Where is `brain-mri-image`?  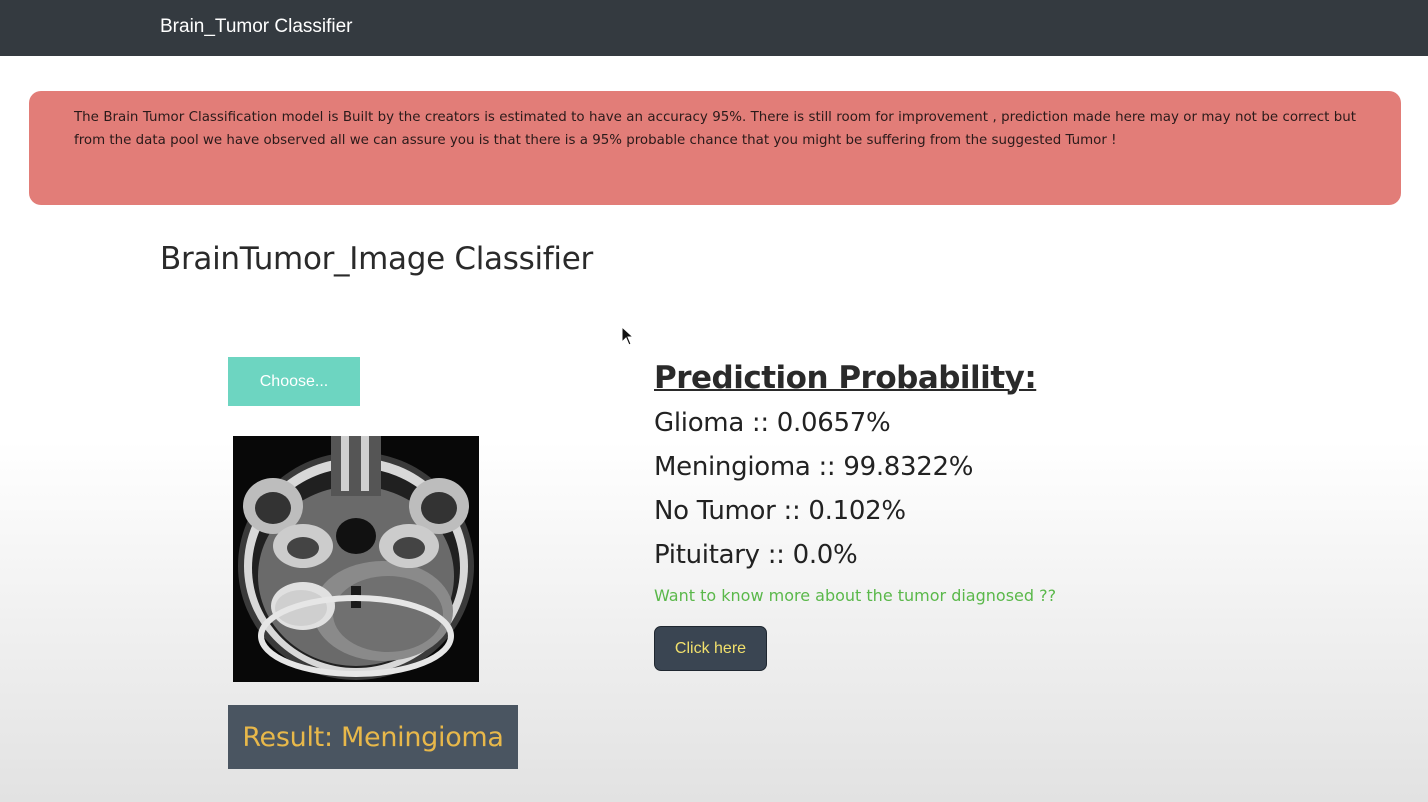
brain-mri-image is located at coordinates (356, 559).